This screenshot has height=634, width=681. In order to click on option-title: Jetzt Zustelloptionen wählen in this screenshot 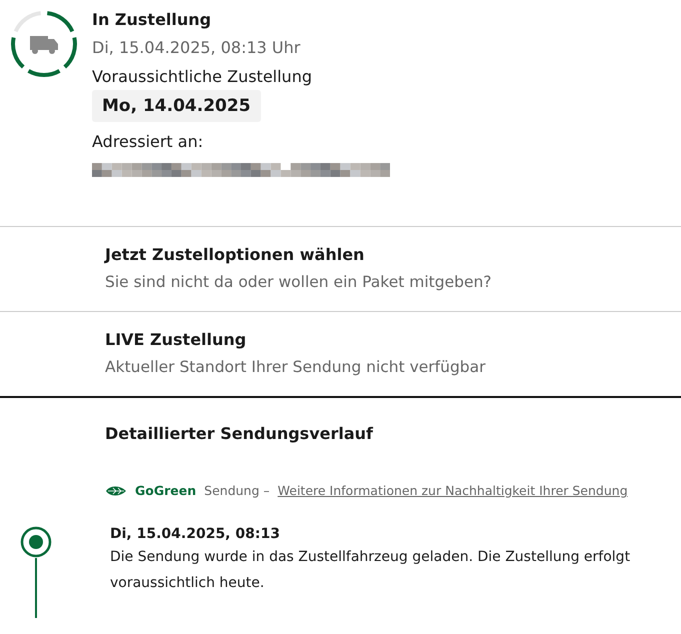, I will do `click(393, 254)`.